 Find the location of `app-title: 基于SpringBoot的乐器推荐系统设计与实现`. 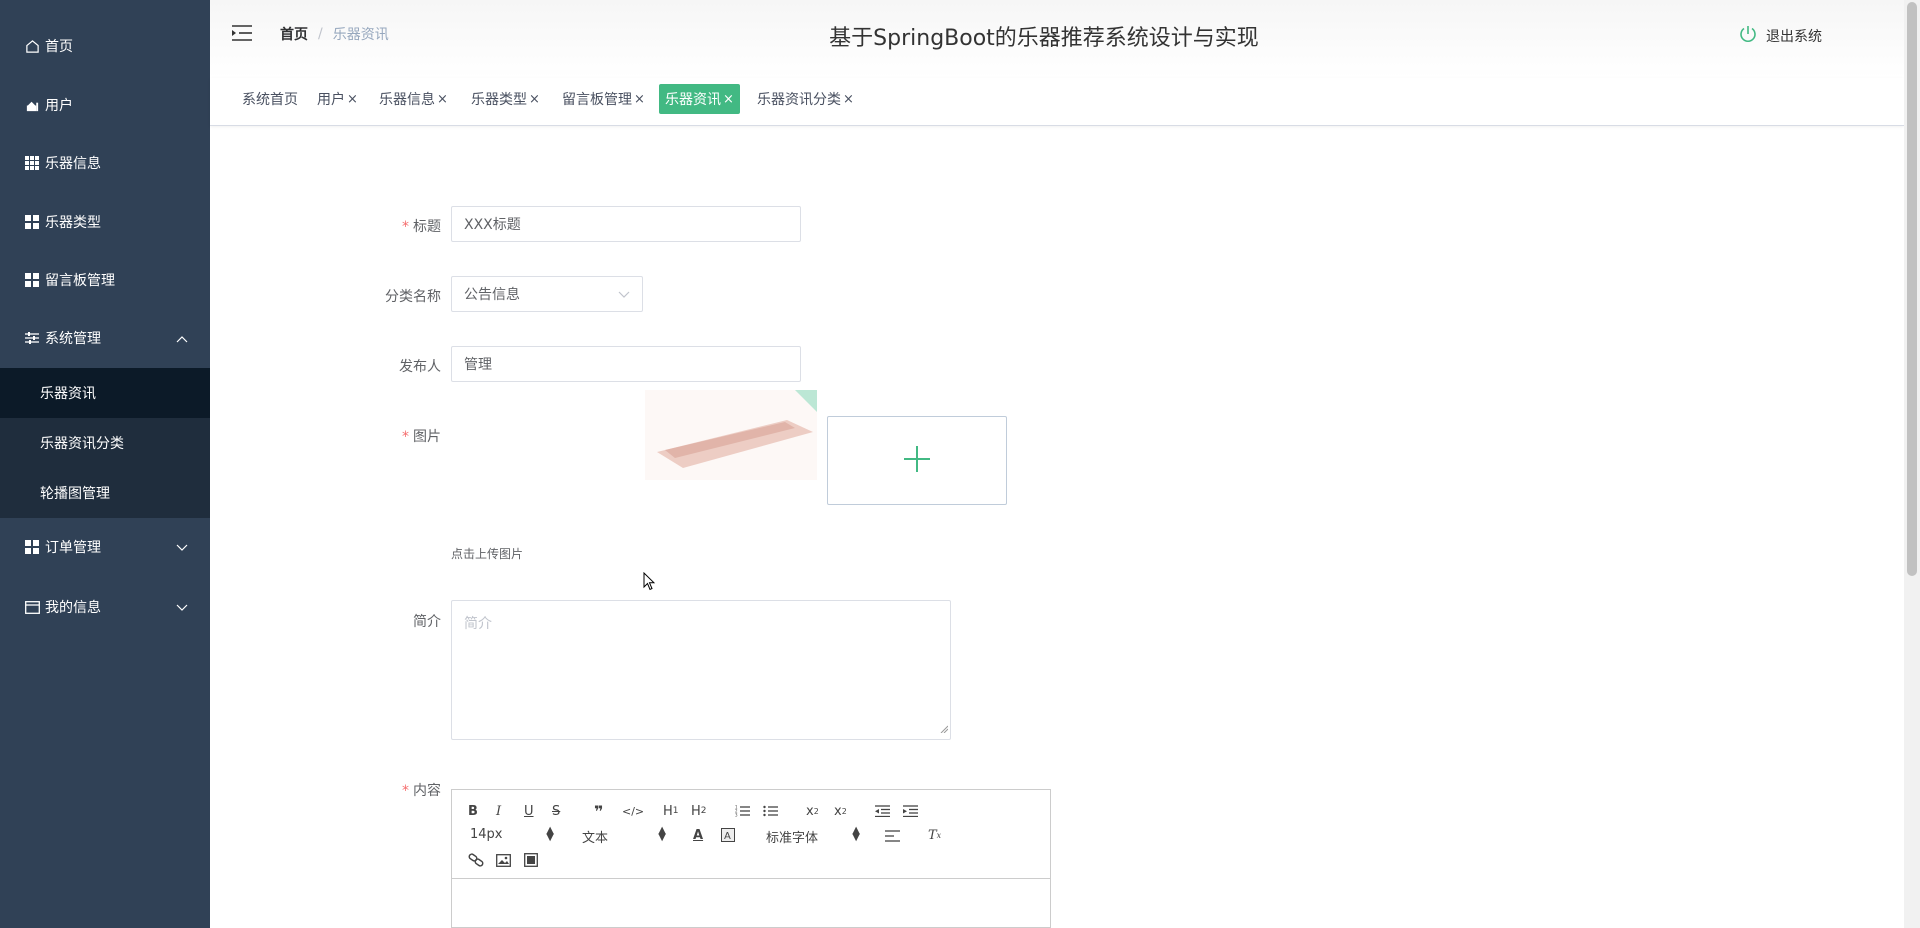

app-title: 基于SpringBoot的乐器推荐系统设计与实现 is located at coordinates (1044, 38).